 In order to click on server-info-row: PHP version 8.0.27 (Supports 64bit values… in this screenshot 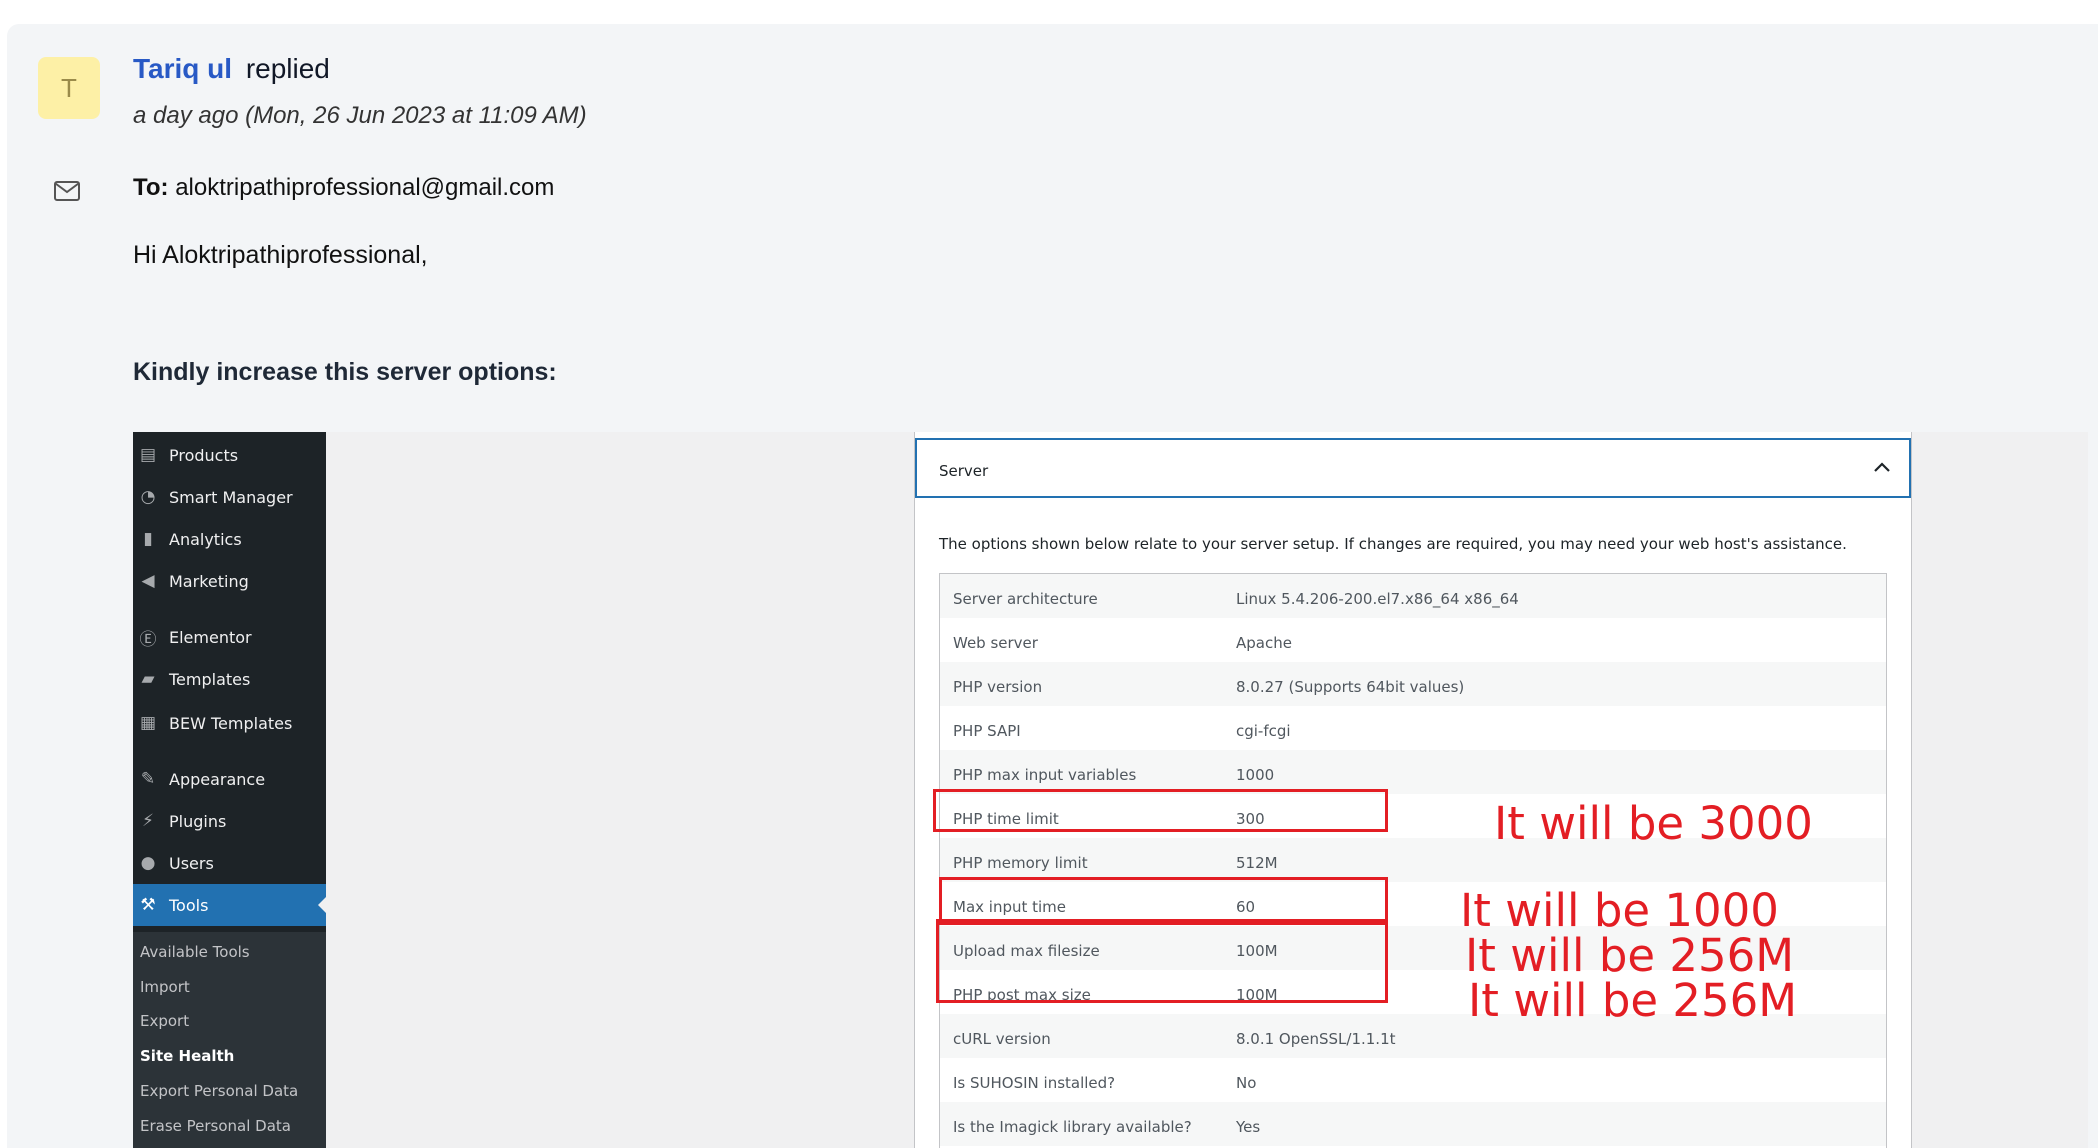, I will do `click(1413, 684)`.